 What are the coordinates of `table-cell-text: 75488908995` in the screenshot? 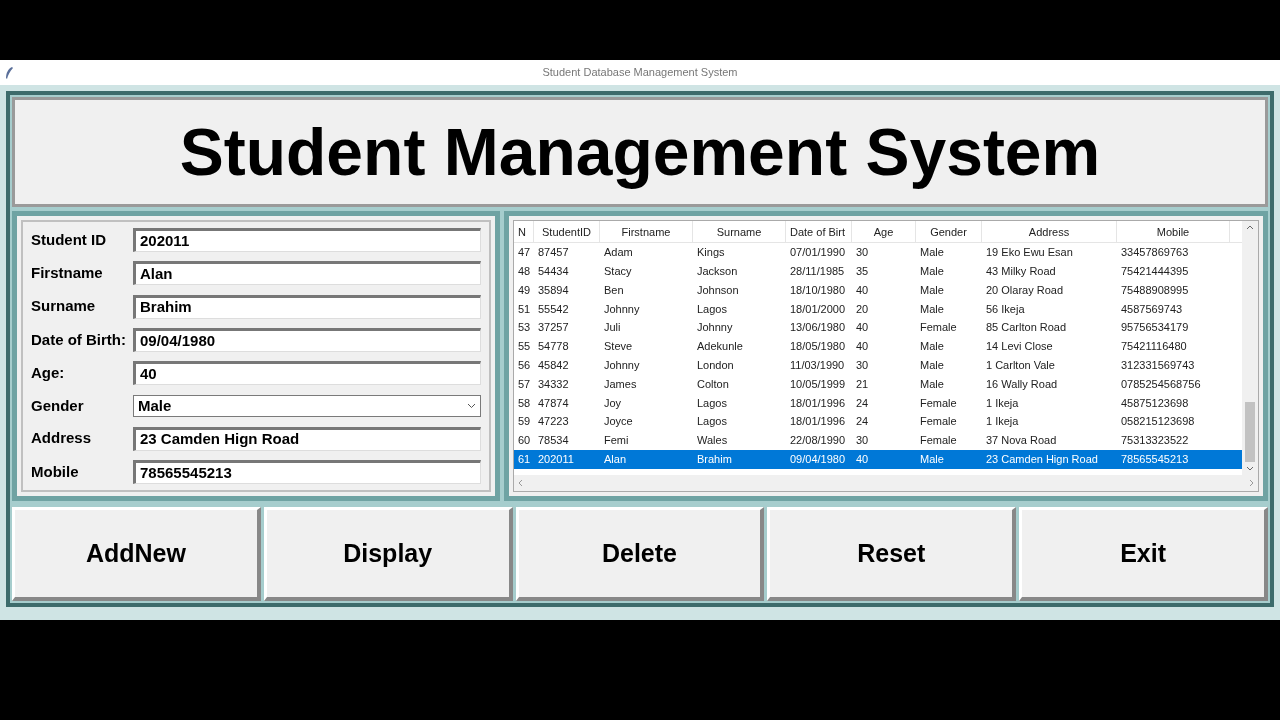 It's located at (1155, 290).